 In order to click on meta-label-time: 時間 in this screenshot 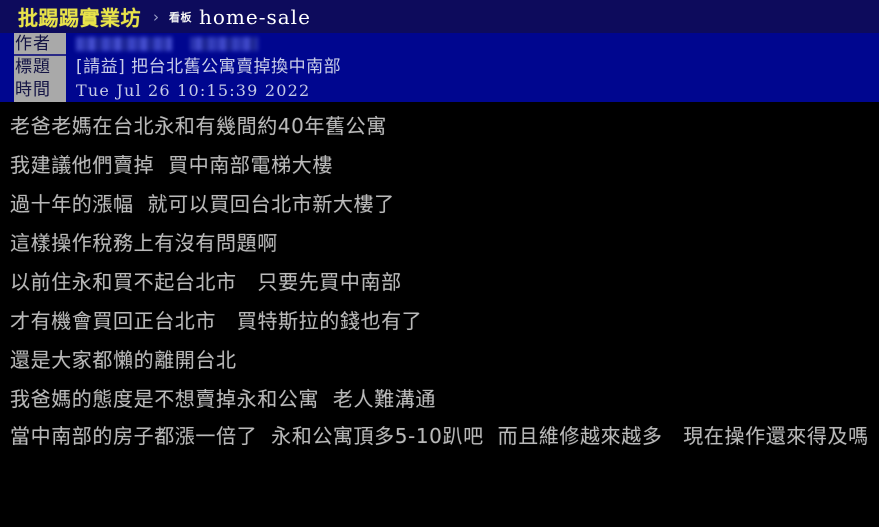, I will do `click(40, 90)`.